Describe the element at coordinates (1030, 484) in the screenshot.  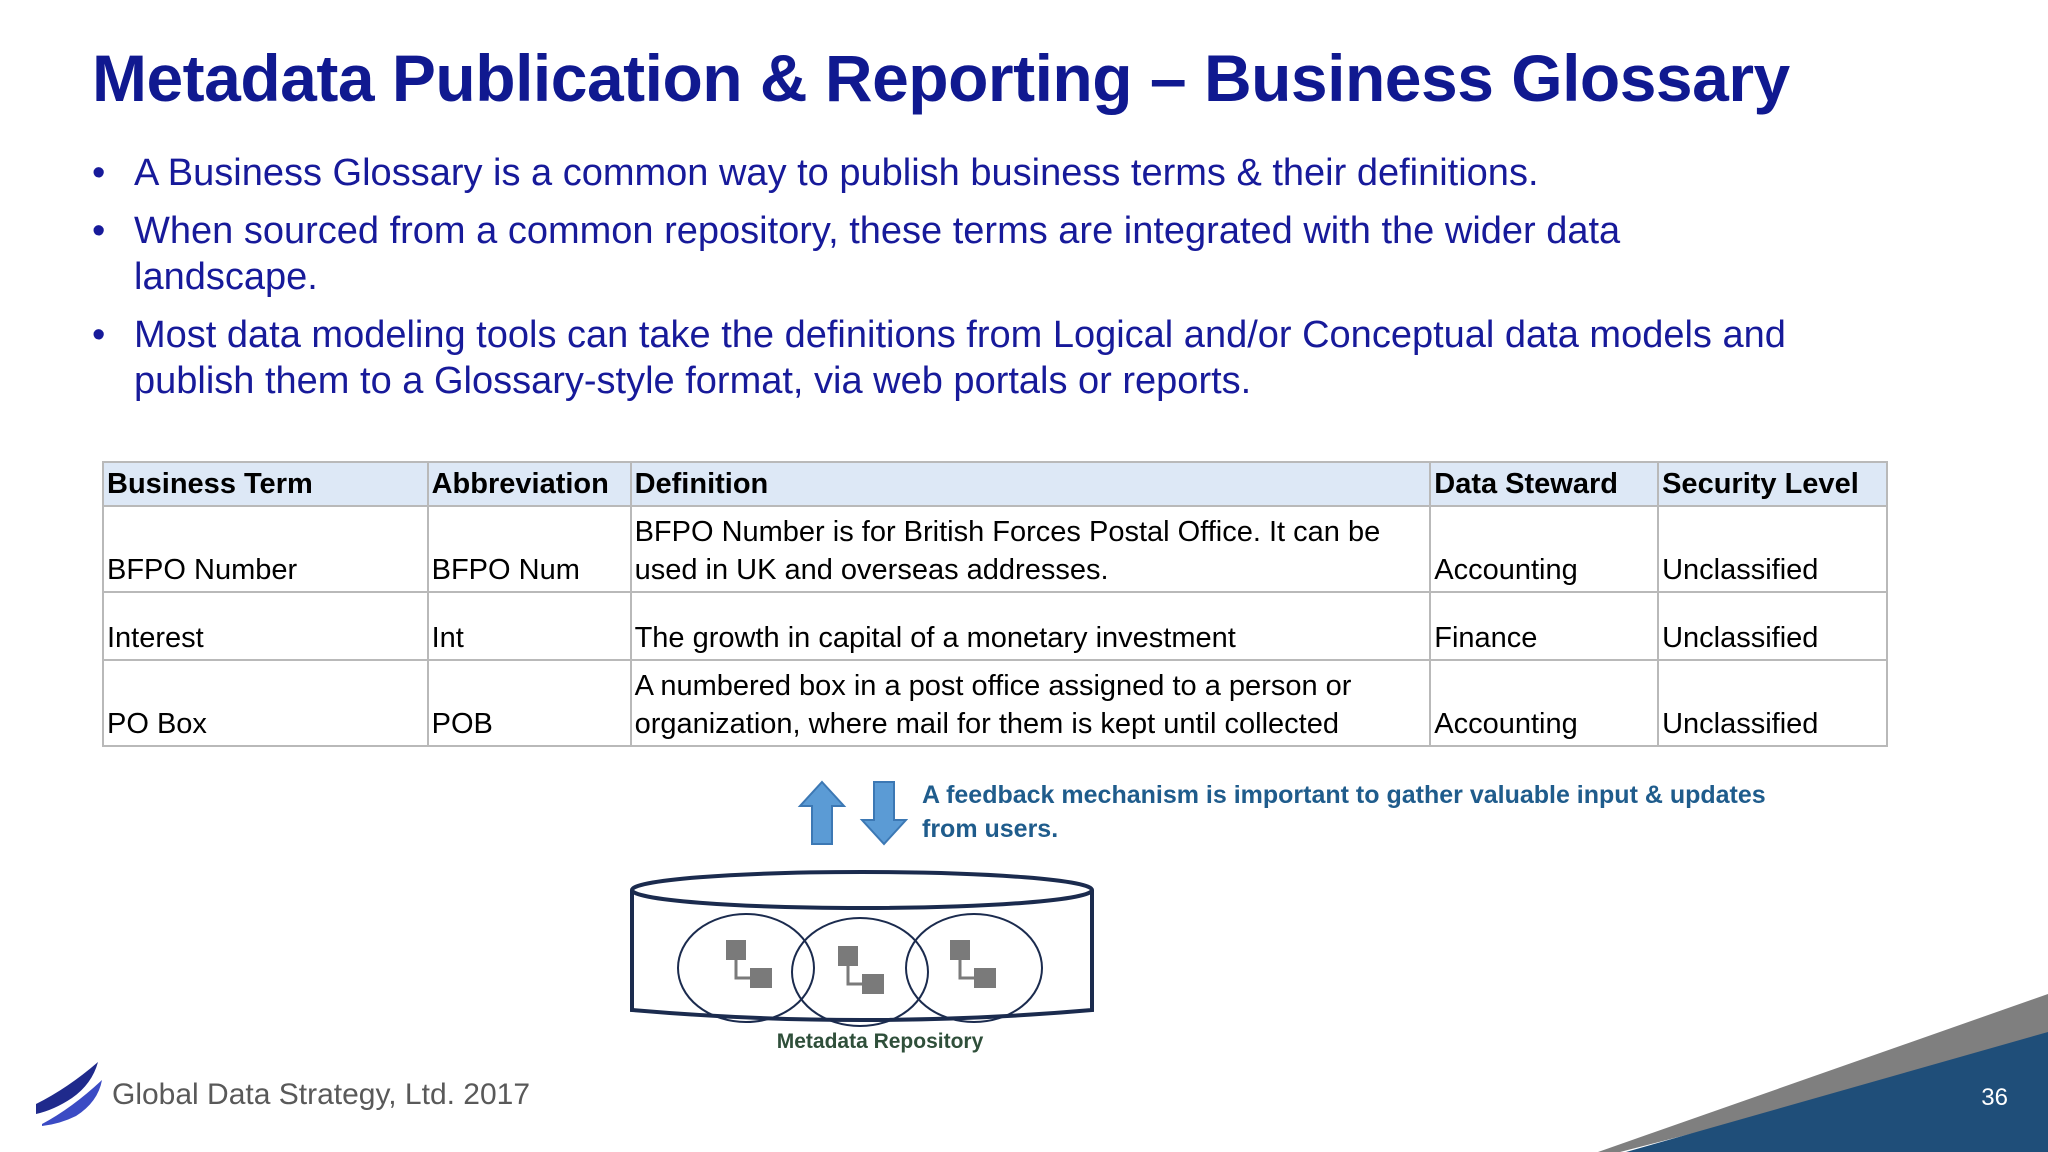
I see `column-header: Definition` at that location.